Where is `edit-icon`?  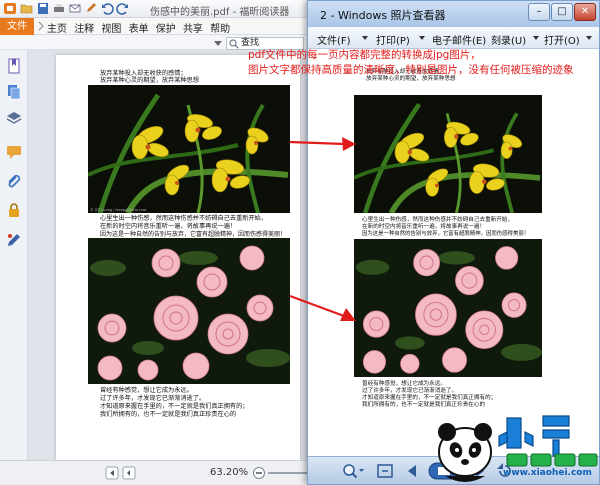
edit-icon is located at coordinates (91, 8).